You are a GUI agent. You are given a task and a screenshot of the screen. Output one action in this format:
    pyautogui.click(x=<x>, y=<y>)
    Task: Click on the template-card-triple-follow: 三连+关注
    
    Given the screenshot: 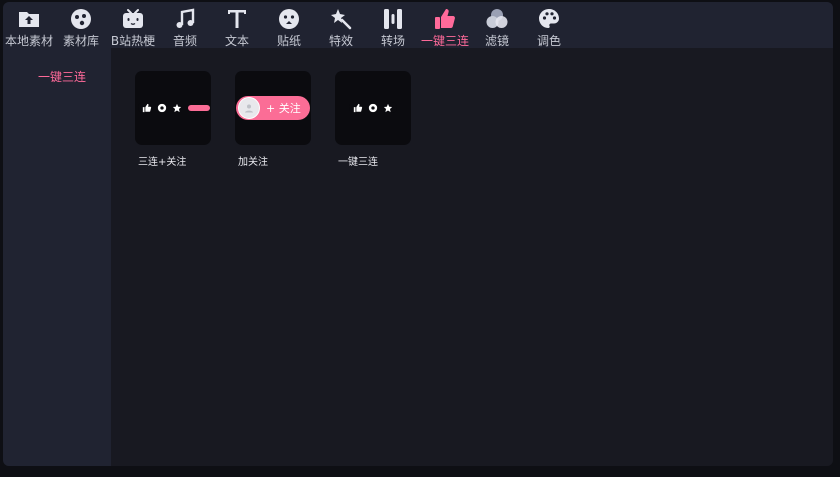 What is the action you would take?
    pyautogui.click(x=173, y=119)
    